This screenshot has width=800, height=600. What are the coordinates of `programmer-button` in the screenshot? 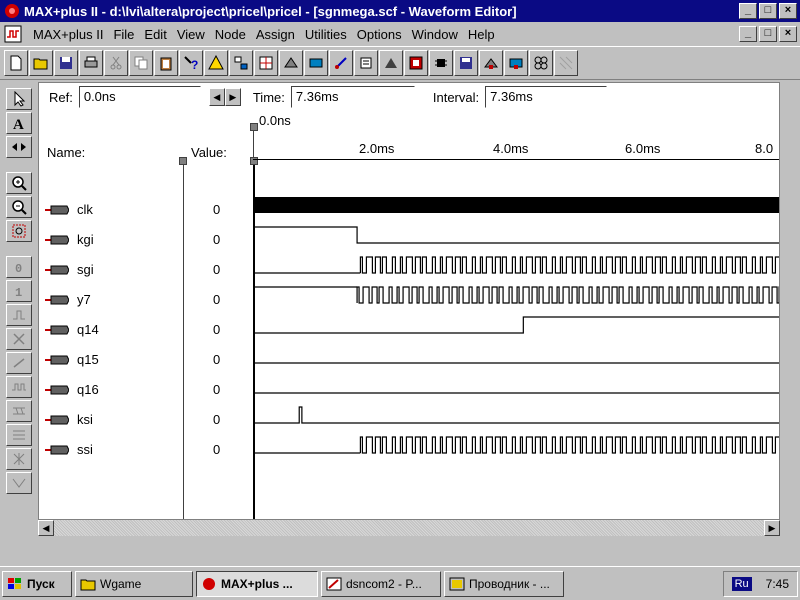 It's located at (366, 63).